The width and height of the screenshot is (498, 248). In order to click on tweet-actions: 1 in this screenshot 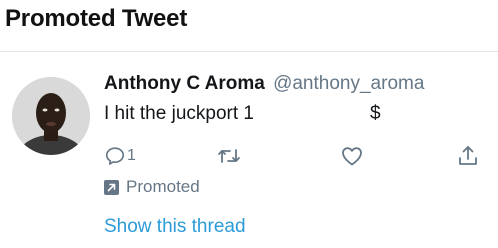, I will do `click(299, 157)`.